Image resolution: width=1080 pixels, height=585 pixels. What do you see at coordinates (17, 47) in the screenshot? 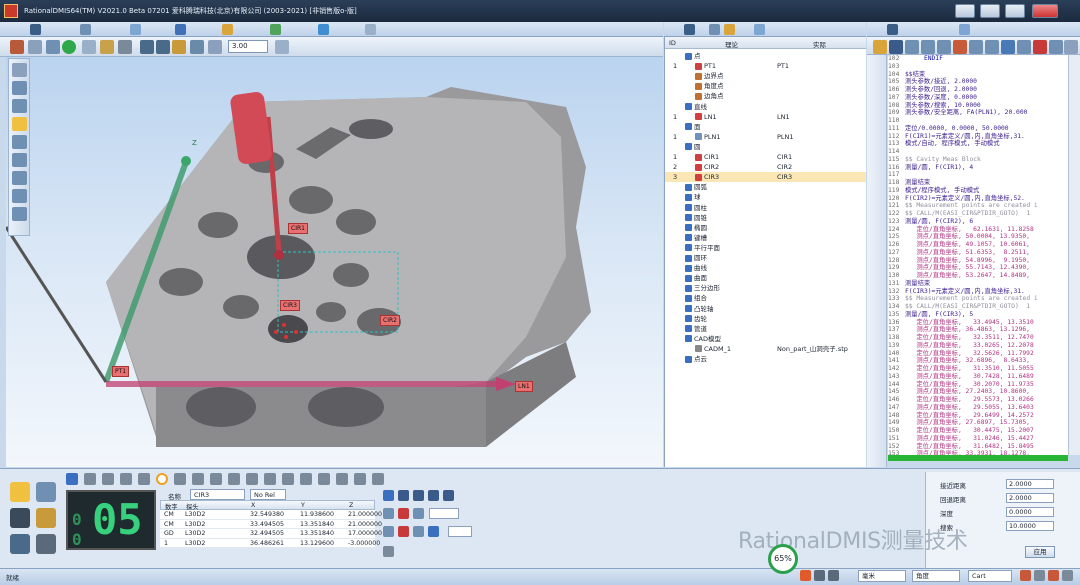
I see `home-view-icon` at bounding box center [17, 47].